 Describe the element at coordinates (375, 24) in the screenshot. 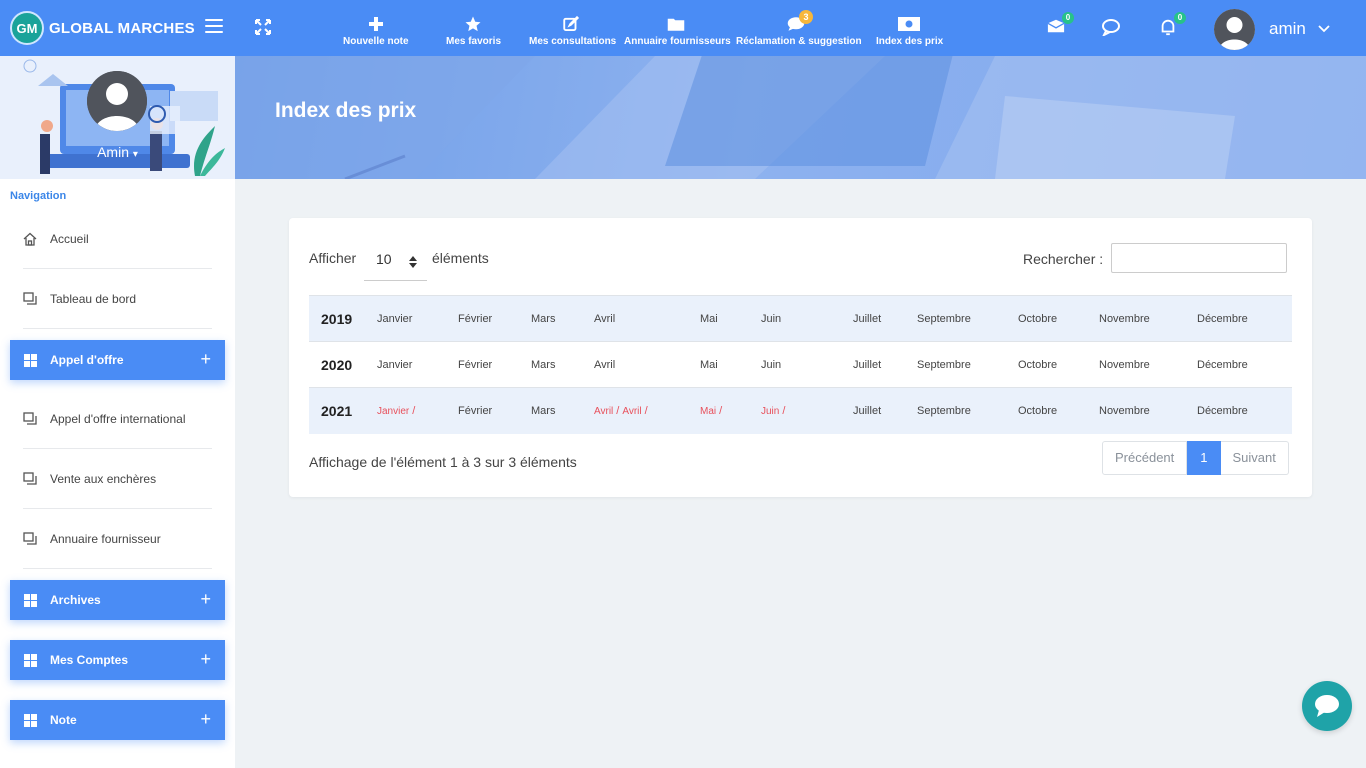

I see `plus-icon` at that location.